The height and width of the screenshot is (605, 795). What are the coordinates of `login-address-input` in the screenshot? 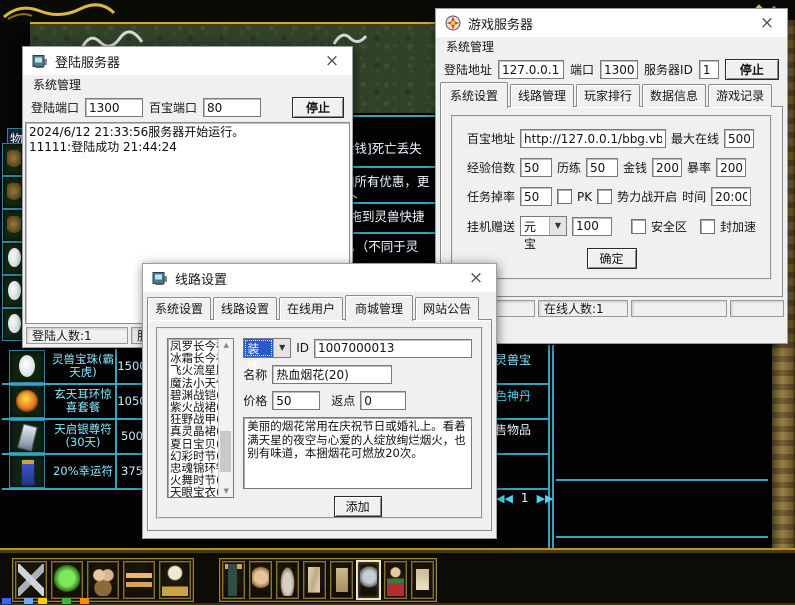 It's located at (531, 69).